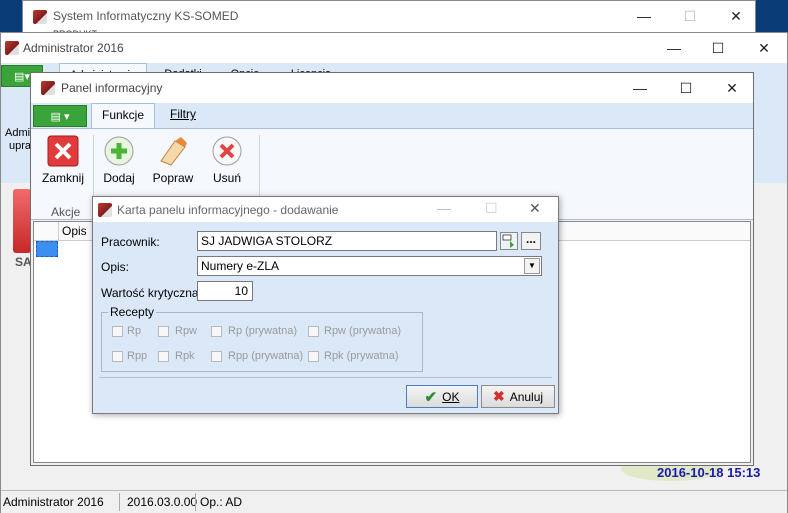 This screenshot has width=788, height=513. I want to click on description-value: Numery e-ZLA, so click(240, 266).